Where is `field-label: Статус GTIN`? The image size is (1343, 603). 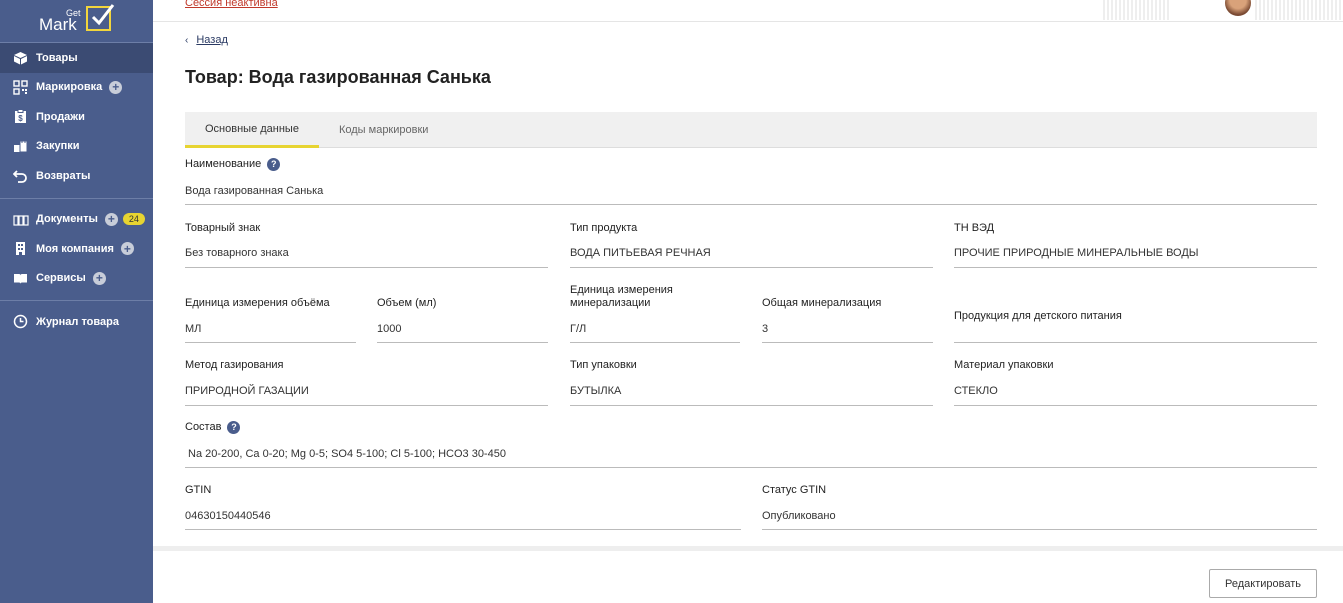 field-label: Статус GTIN is located at coordinates (794, 490).